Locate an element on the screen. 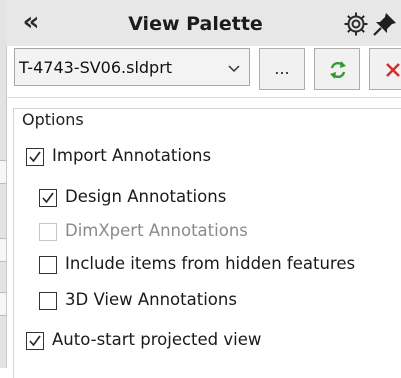 This screenshot has width=401, height=378. dimxpert-annotations-checkbox is located at coordinates (48, 232).